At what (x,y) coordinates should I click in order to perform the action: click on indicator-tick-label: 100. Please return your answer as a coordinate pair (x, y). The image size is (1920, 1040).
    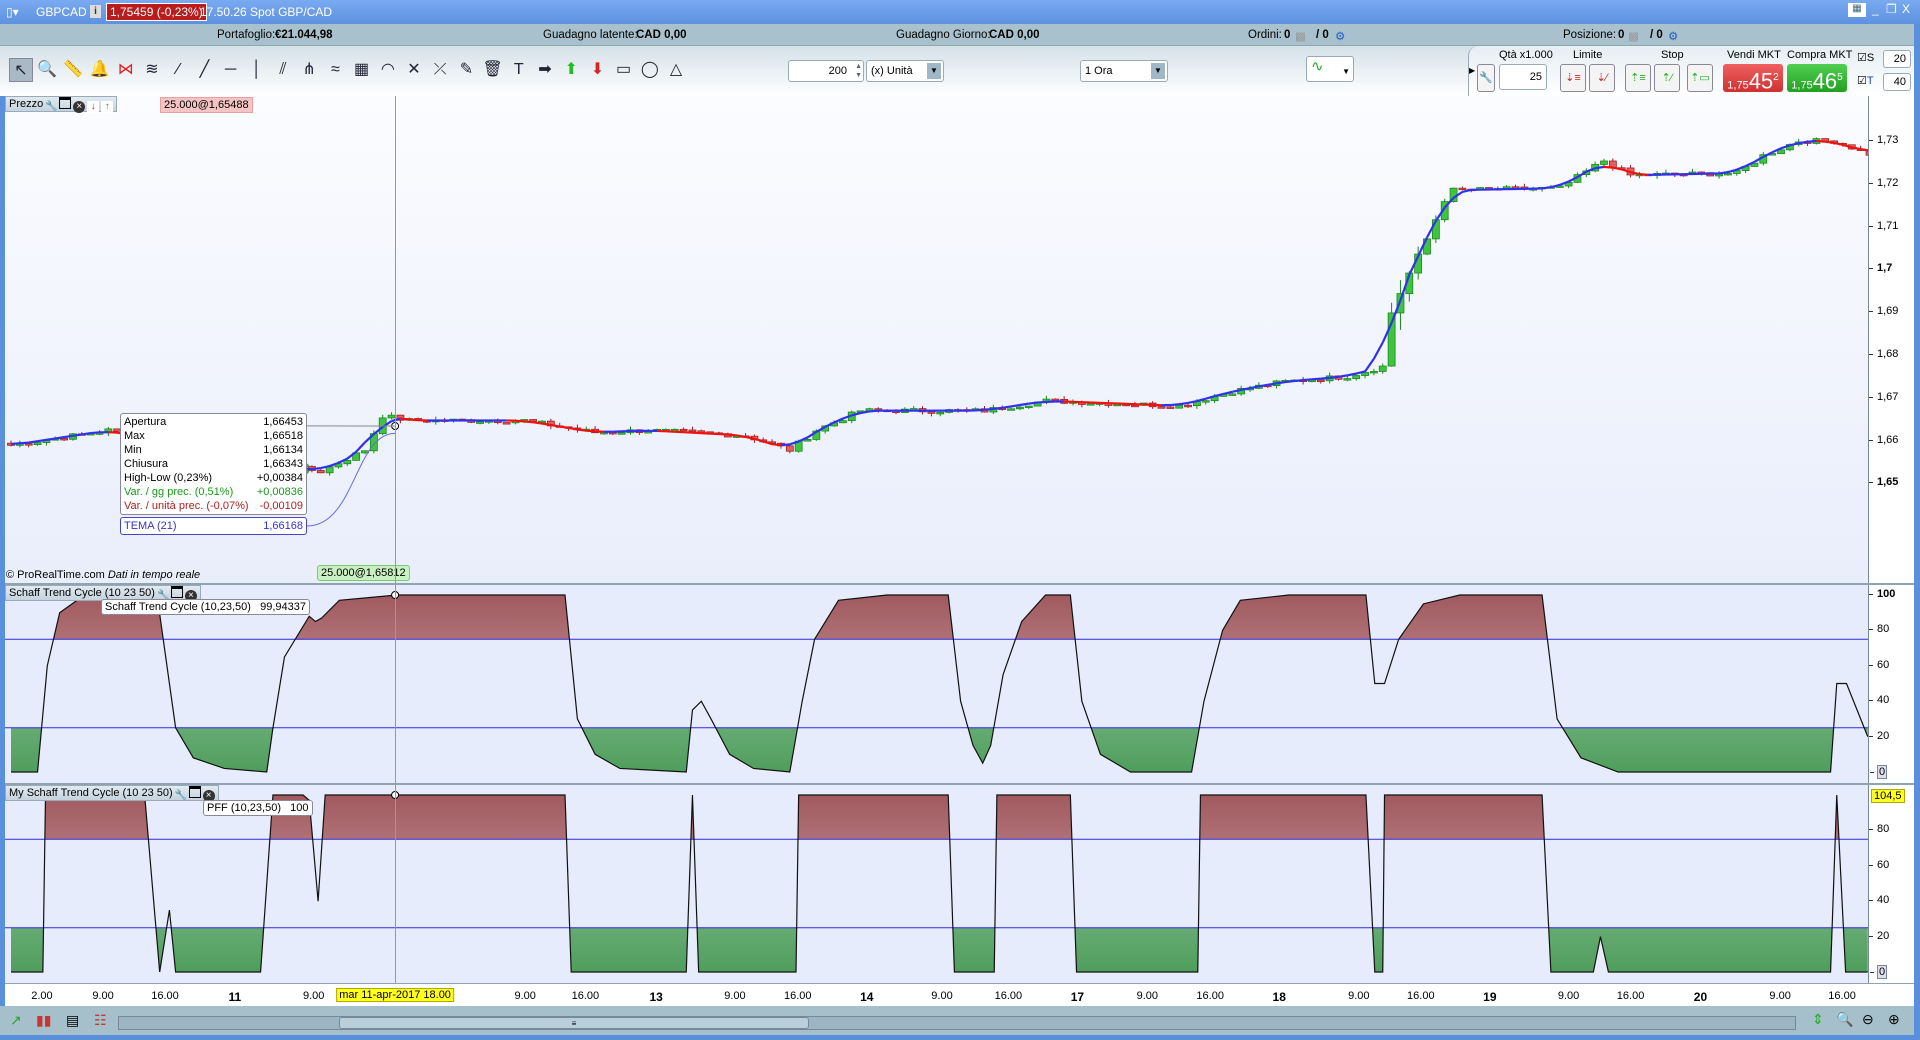
    Looking at the image, I should click on (1882, 594).